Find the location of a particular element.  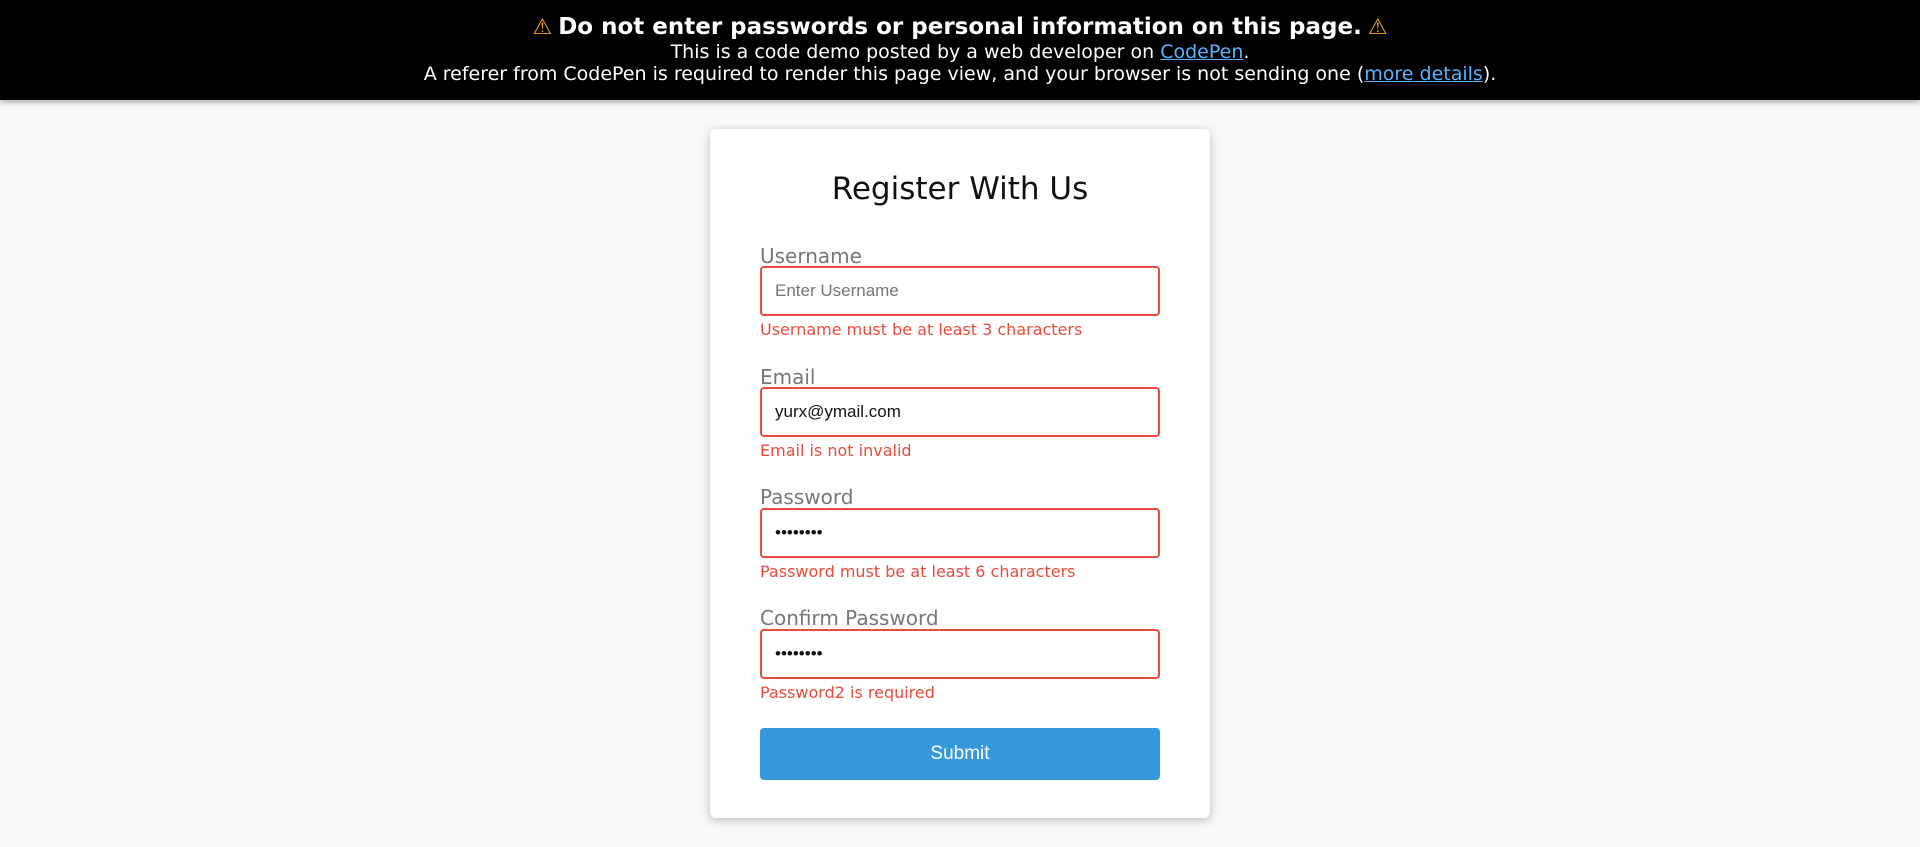

password-input is located at coordinates (960, 533).